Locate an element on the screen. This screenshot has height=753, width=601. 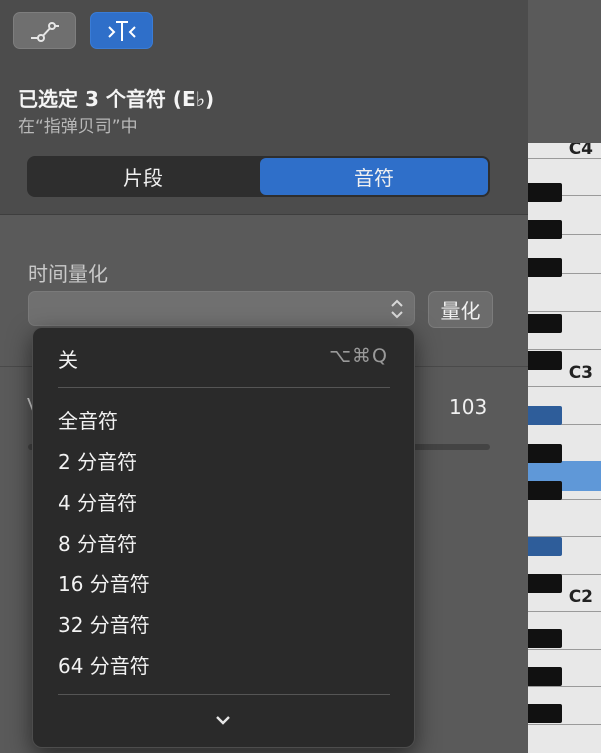
quantize-button: 量化 is located at coordinates (460, 309).